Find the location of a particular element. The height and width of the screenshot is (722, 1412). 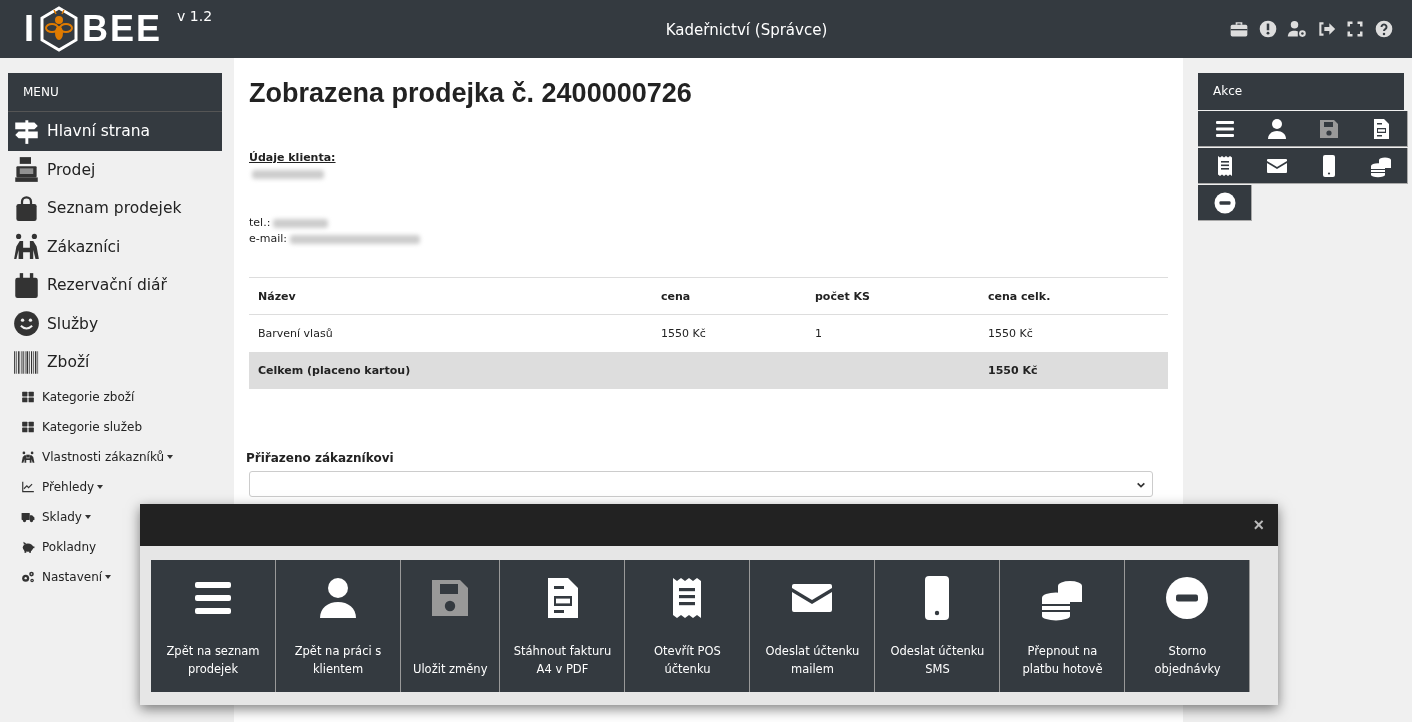

logo-text: I is located at coordinates (30, 29).